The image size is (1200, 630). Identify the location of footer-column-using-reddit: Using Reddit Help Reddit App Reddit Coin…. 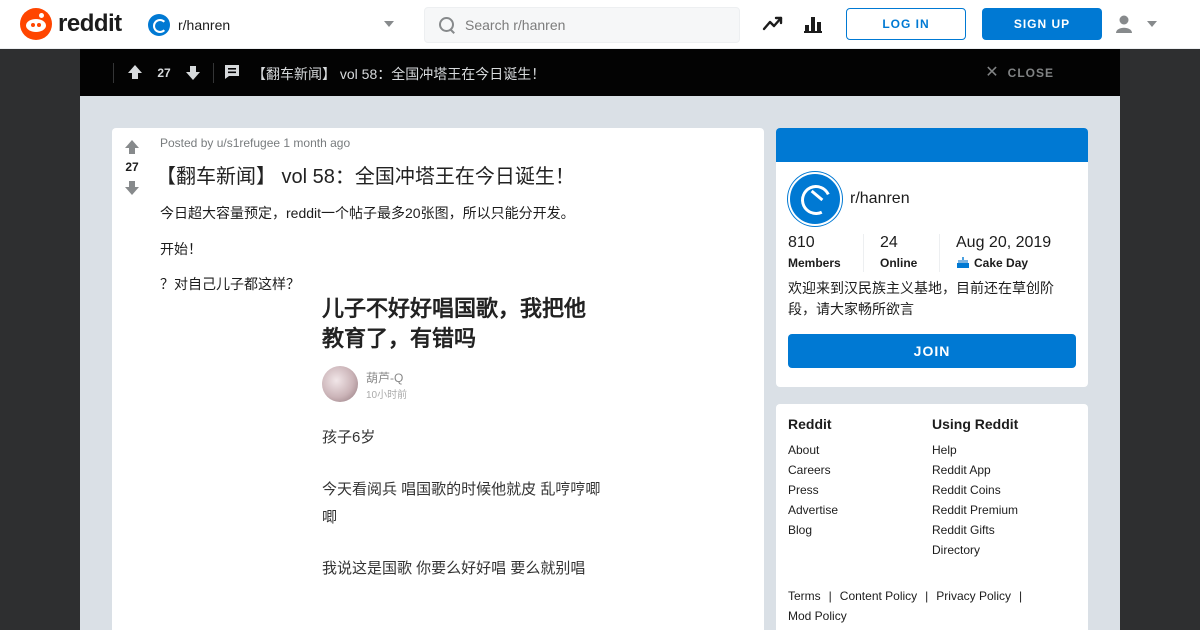
(975, 488).